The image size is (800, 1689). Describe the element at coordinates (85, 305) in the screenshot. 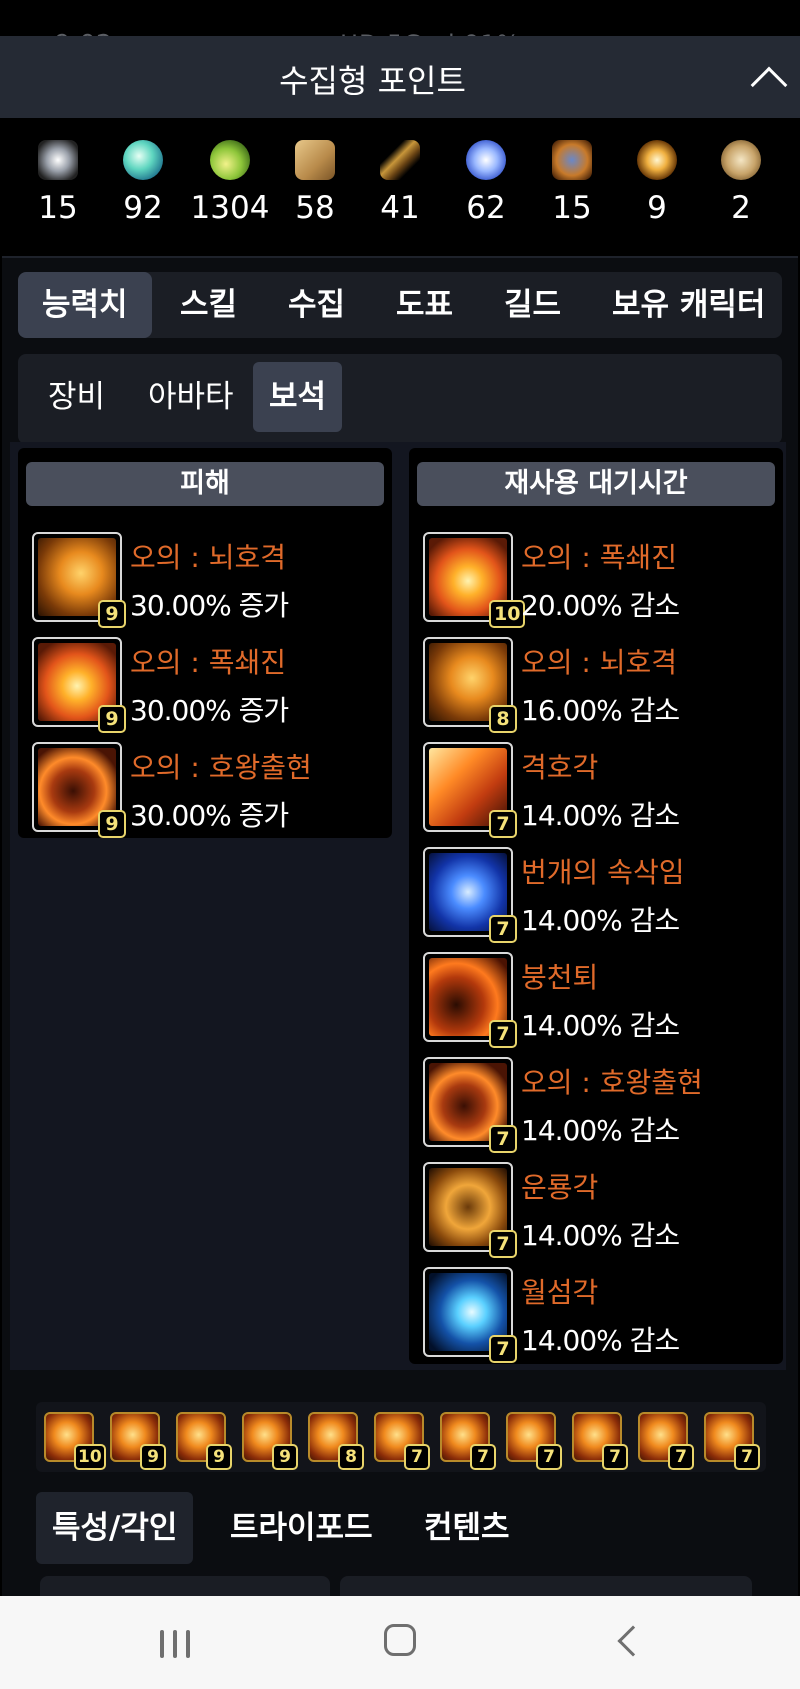

I see `tab-stats: 능력치` at that location.